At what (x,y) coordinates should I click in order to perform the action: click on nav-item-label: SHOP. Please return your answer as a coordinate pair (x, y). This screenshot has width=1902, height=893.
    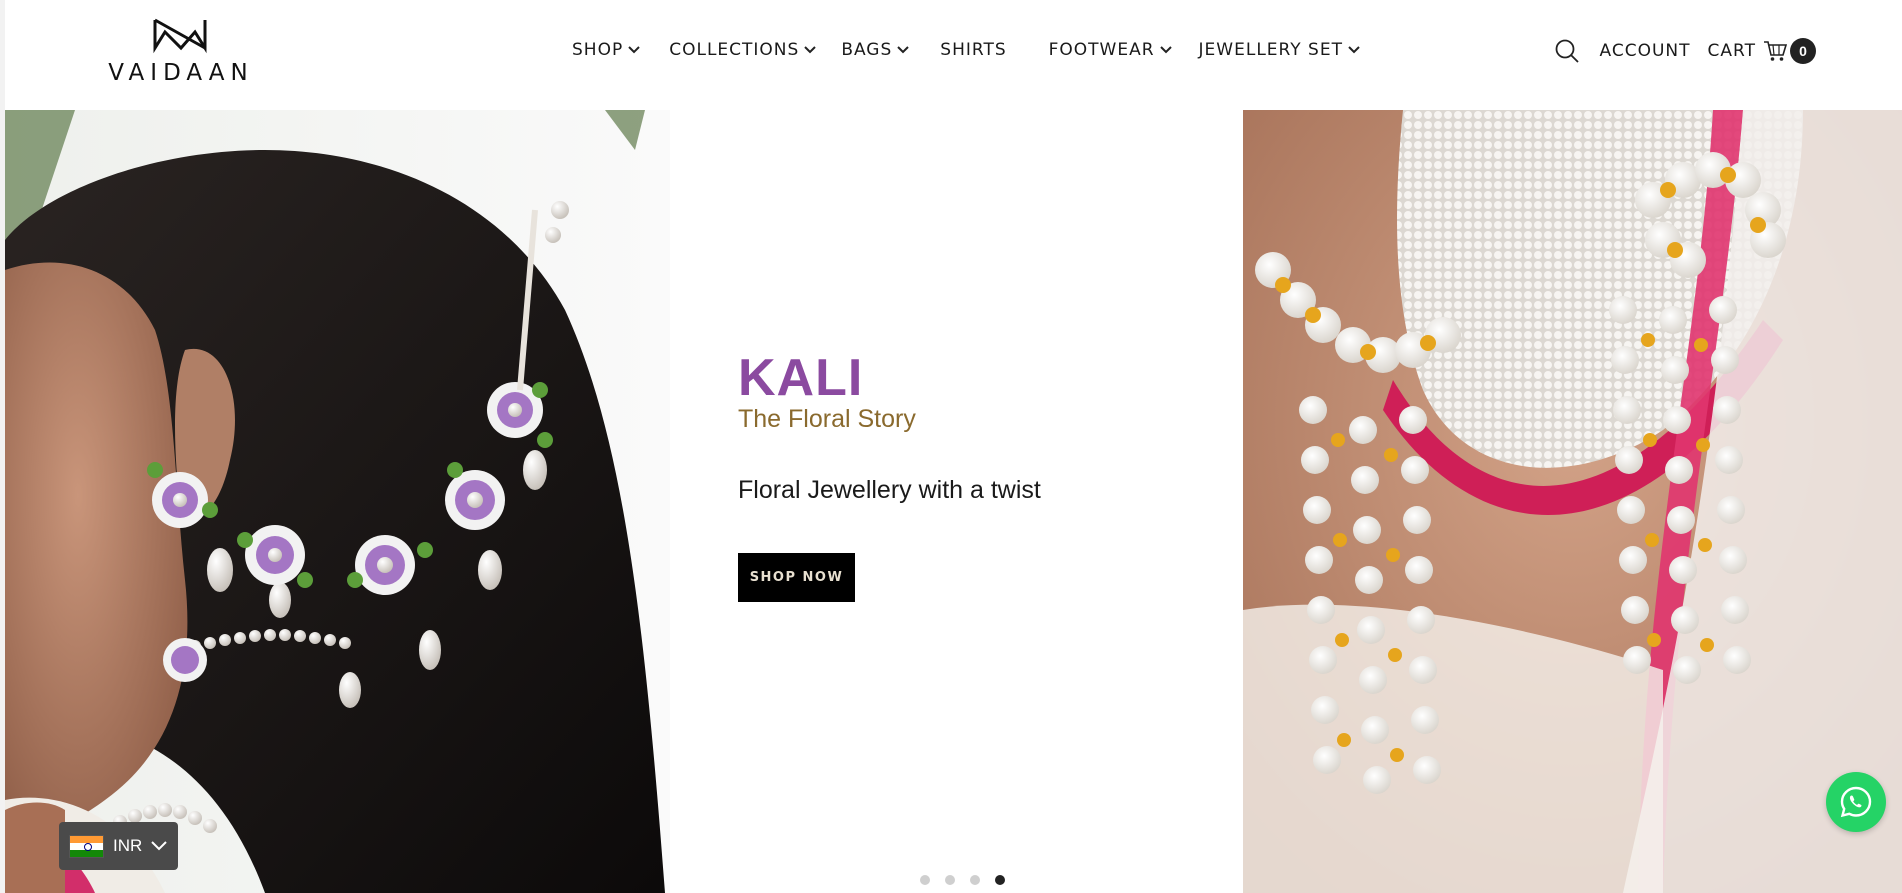
    Looking at the image, I should click on (598, 50).